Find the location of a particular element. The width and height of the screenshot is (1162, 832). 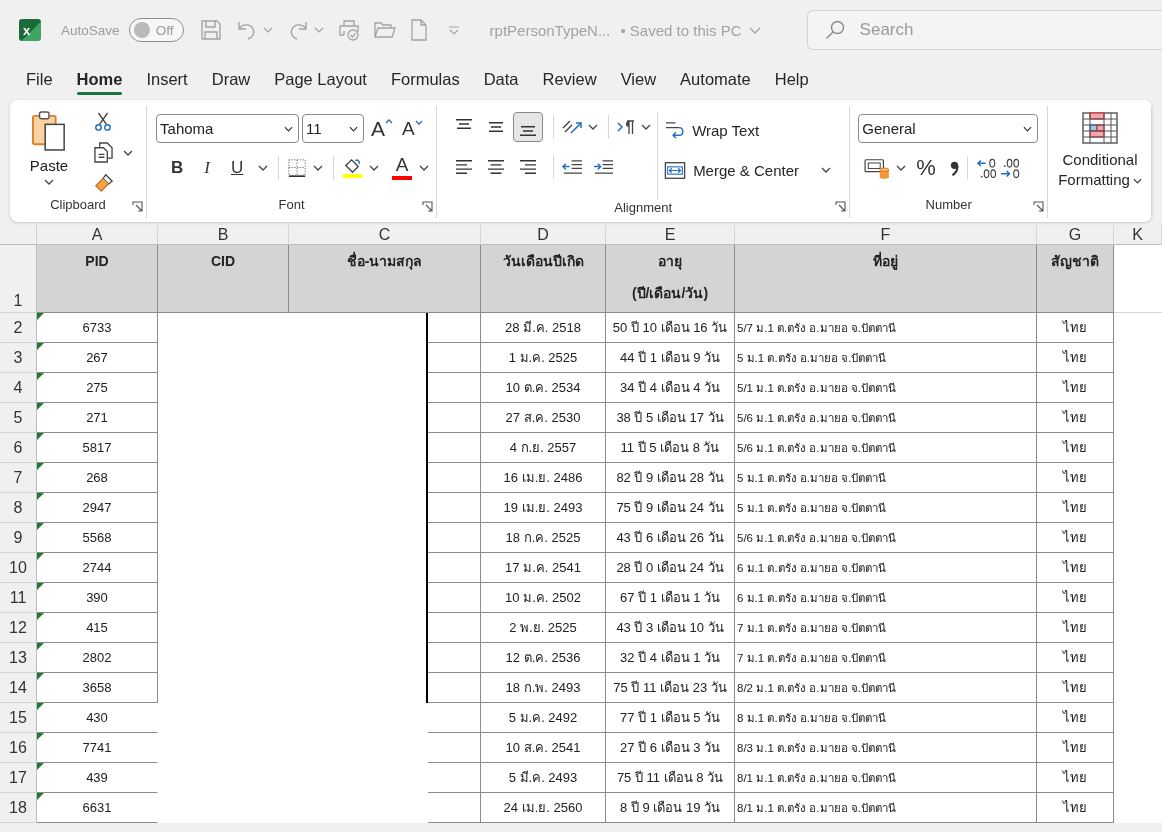

table-cell-text: 6733 is located at coordinates (97, 328).